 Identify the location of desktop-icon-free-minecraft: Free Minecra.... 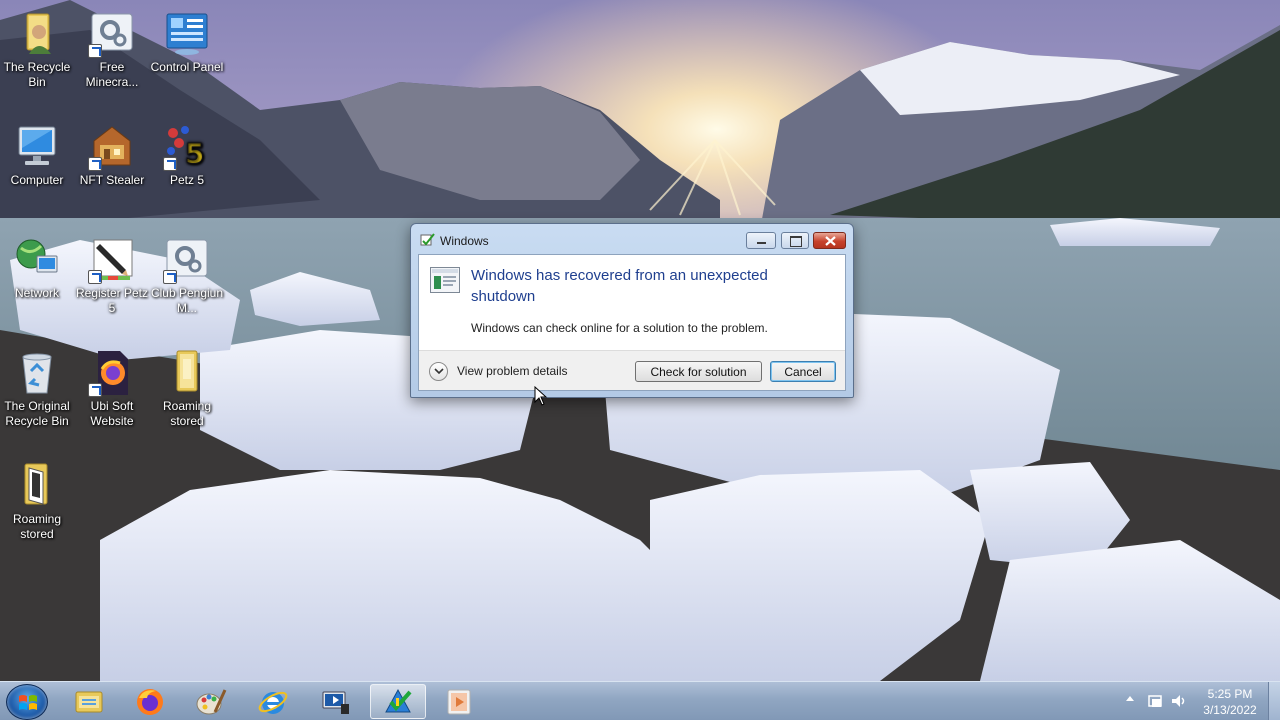
(112, 50).